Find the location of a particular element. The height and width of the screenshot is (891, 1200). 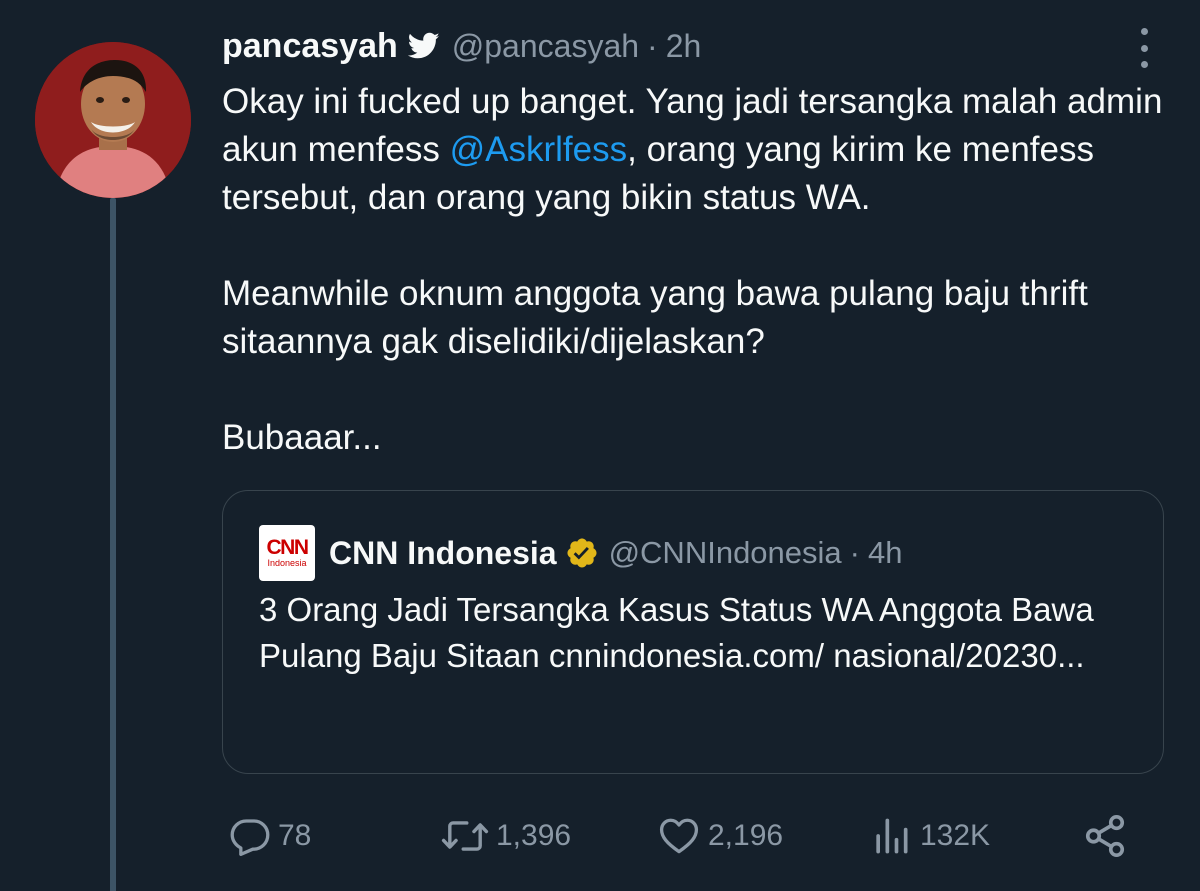

tweet-header: pancasyah @pancasyah · 2h is located at coordinates (461, 46).